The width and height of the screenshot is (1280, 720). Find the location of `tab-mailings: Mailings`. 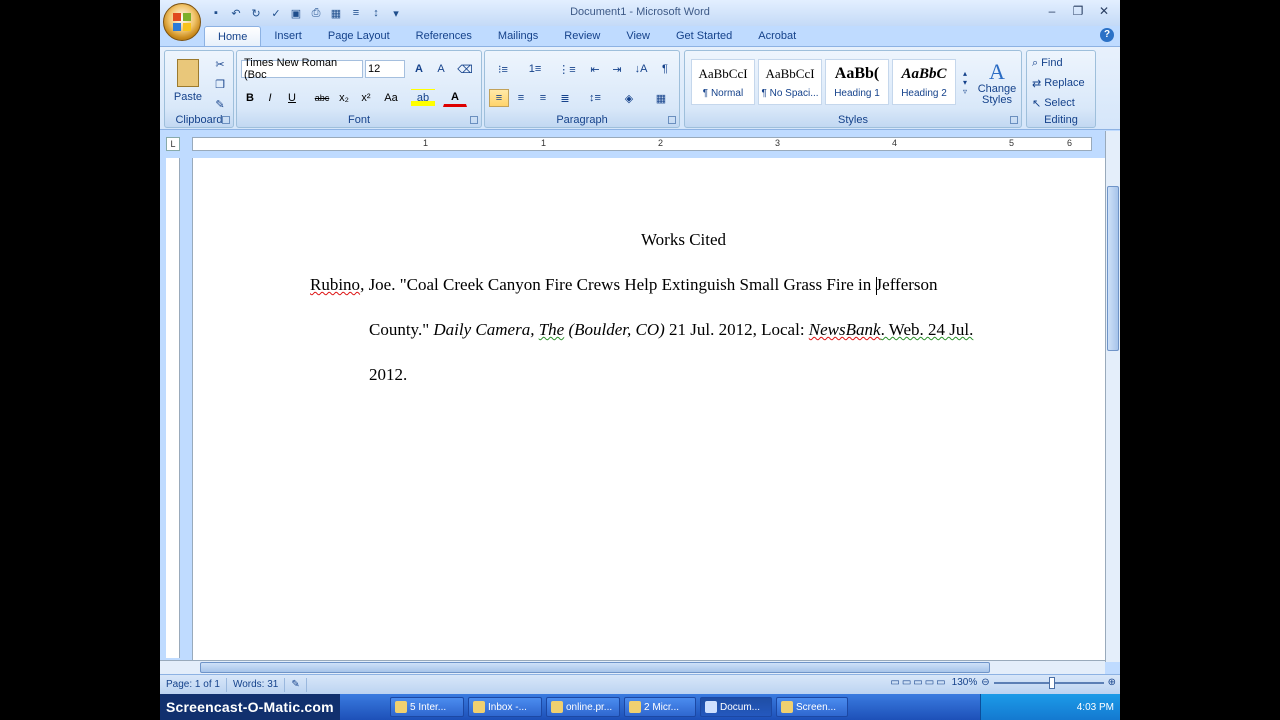

tab-mailings: Mailings is located at coordinates (518, 36).